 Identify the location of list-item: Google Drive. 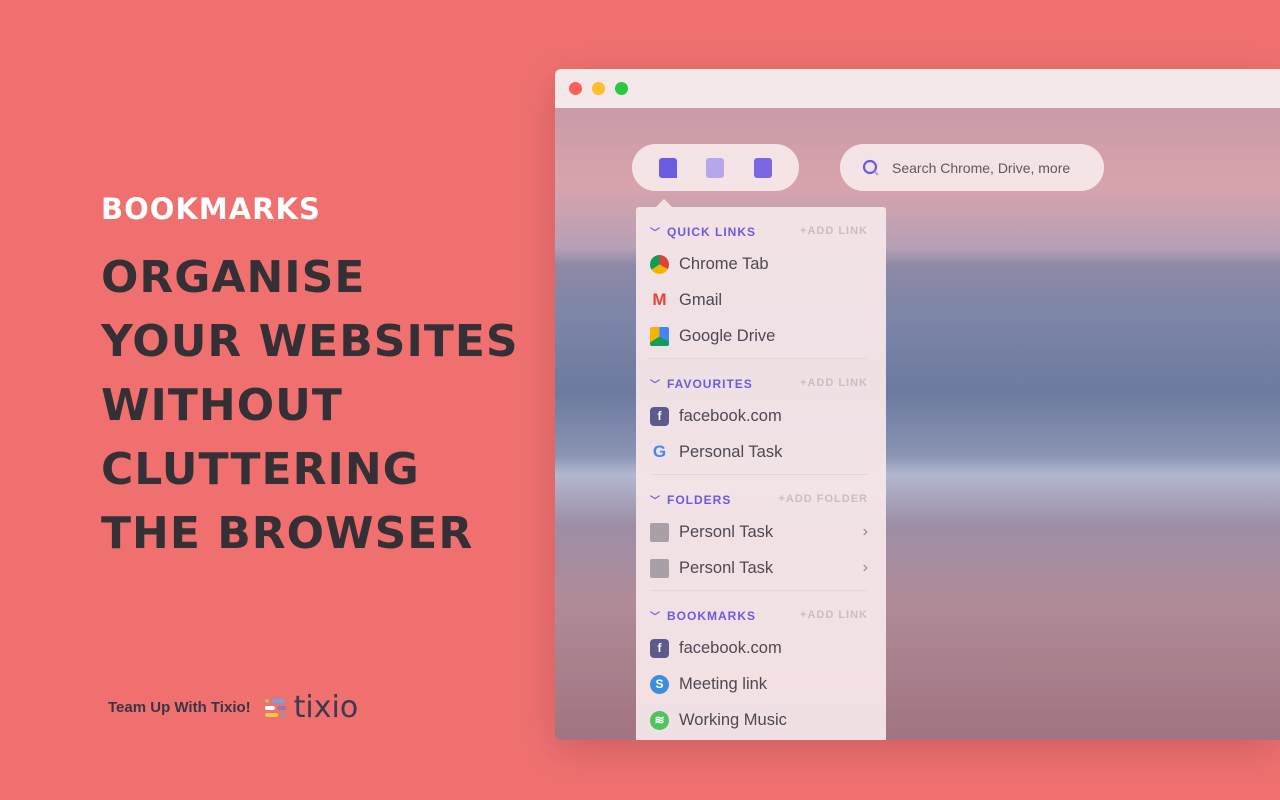
(759, 336).